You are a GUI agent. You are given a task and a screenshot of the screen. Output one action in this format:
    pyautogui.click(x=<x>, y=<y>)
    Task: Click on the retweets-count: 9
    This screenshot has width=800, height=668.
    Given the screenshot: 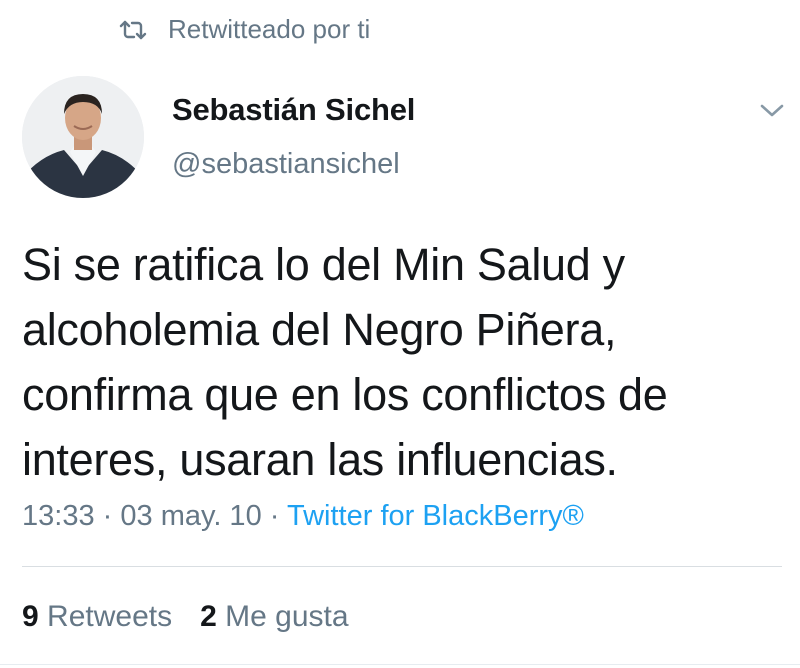 What is the action you would take?
    pyautogui.click(x=30, y=616)
    